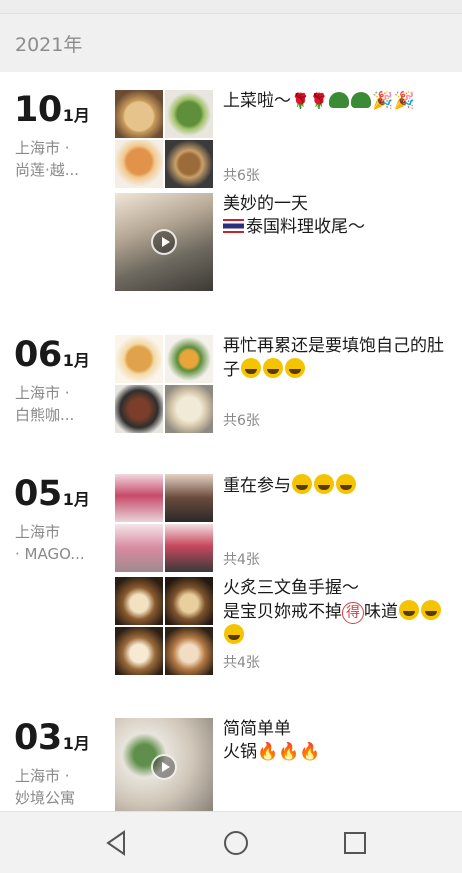 The height and width of the screenshot is (873, 462). I want to click on entry-date: 051月, so click(52, 494).